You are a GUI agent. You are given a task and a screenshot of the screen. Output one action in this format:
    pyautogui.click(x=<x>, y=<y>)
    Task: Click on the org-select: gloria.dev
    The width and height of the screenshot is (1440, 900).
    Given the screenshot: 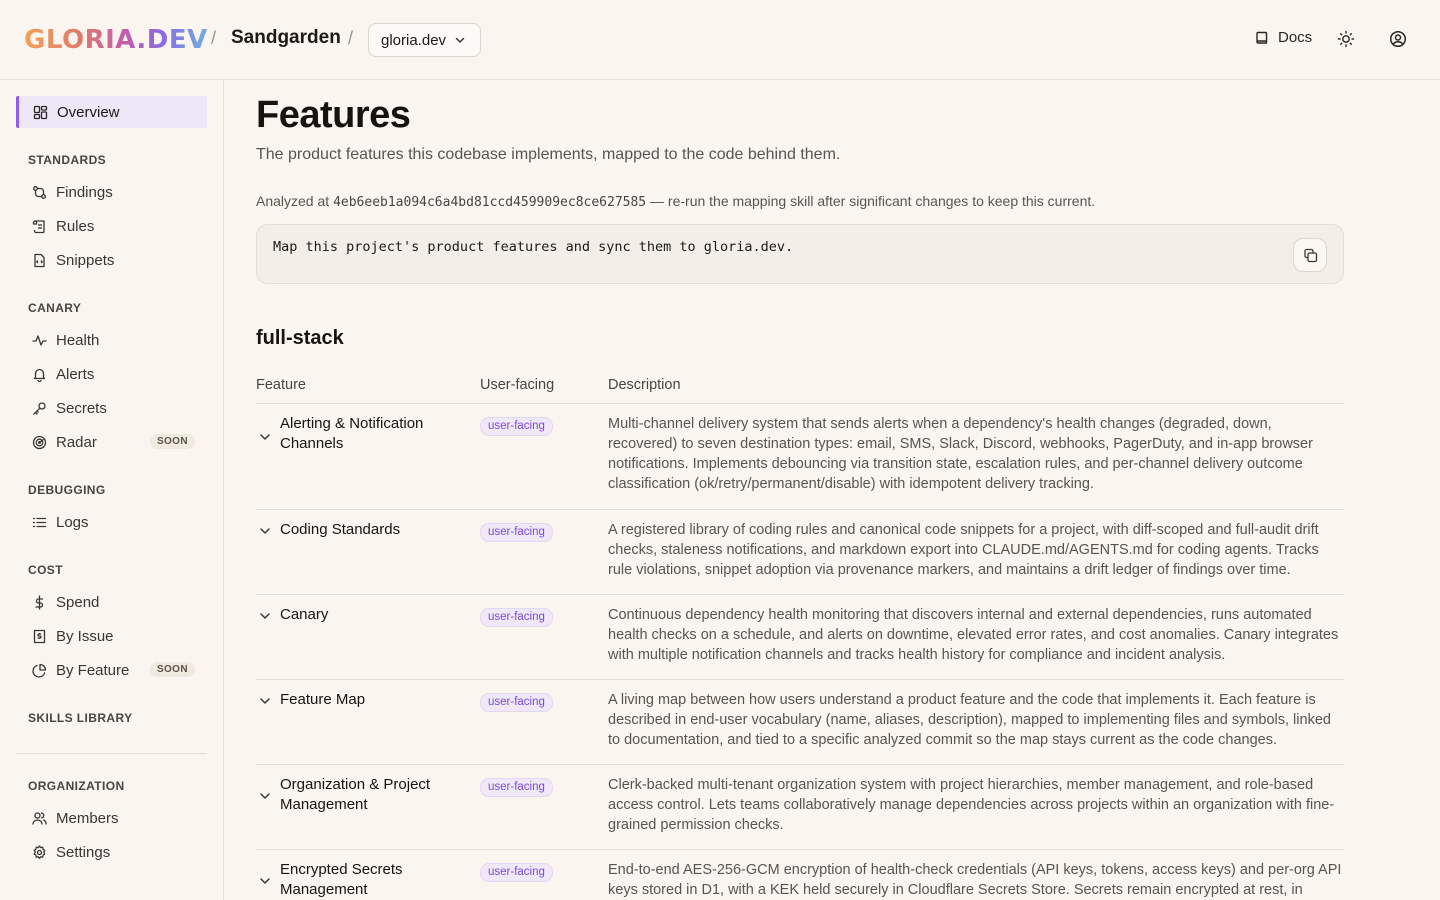 What is the action you would take?
    pyautogui.click(x=424, y=40)
    